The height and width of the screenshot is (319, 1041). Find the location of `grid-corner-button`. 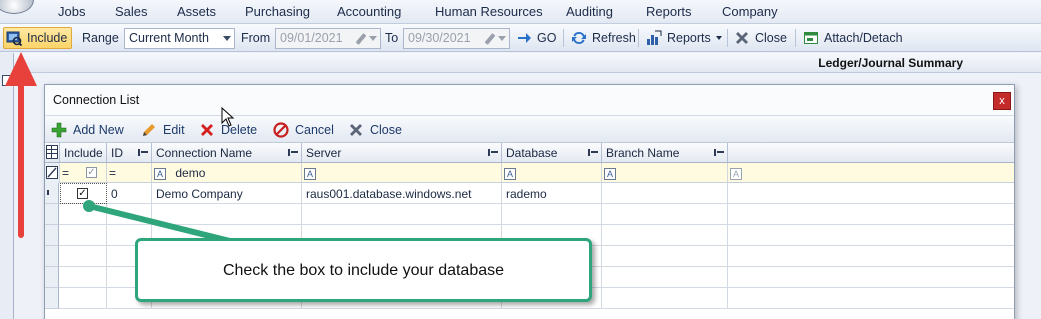

grid-corner-button is located at coordinates (52, 153).